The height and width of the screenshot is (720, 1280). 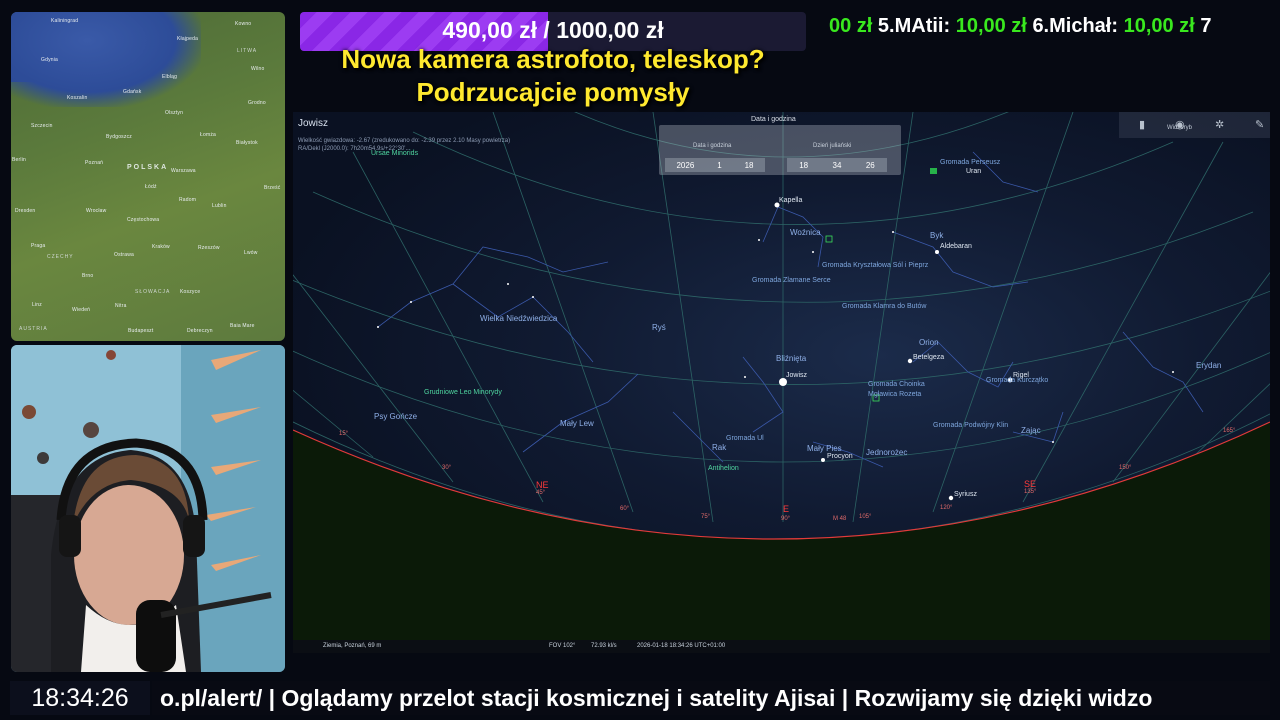 What do you see at coordinates (832, 146) in the screenshot?
I see `dialog-tab-julian: Dzień juliański` at bounding box center [832, 146].